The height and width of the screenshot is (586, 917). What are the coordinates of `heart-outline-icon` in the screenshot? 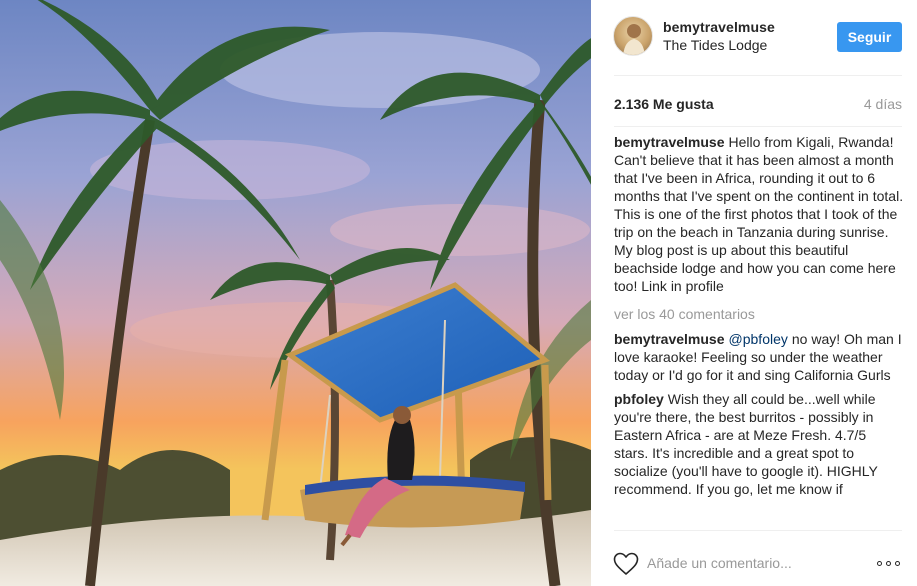 It's located at (626, 564).